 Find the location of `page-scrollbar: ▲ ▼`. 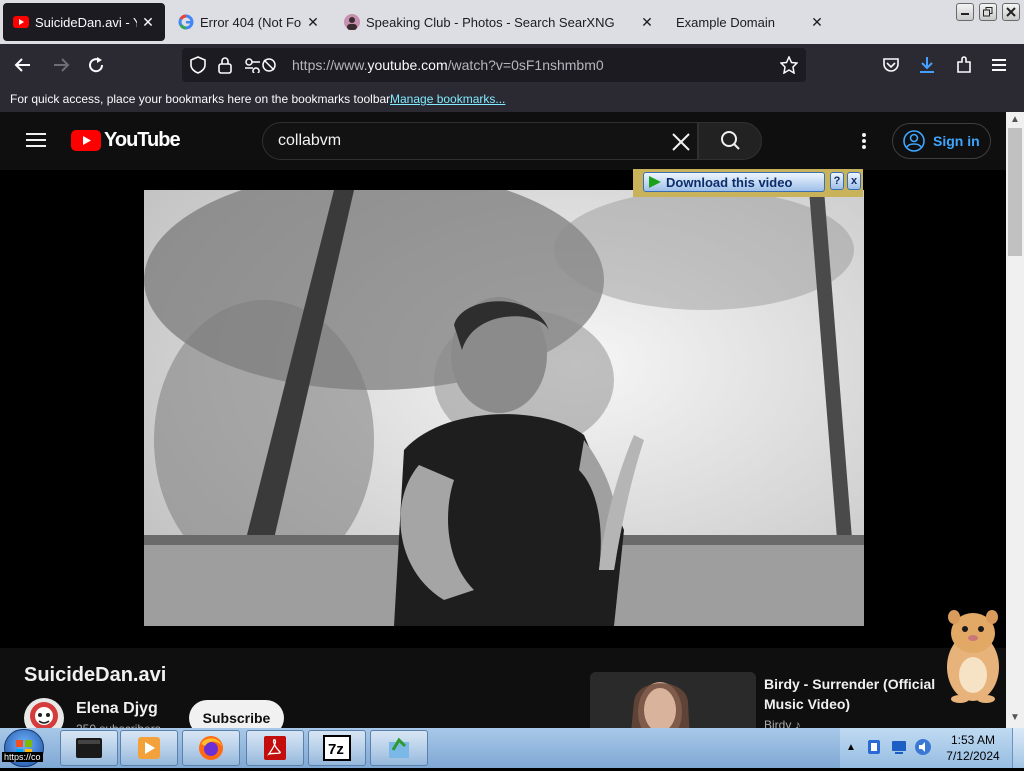

page-scrollbar: ▲ ▼ is located at coordinates (1015, 420).